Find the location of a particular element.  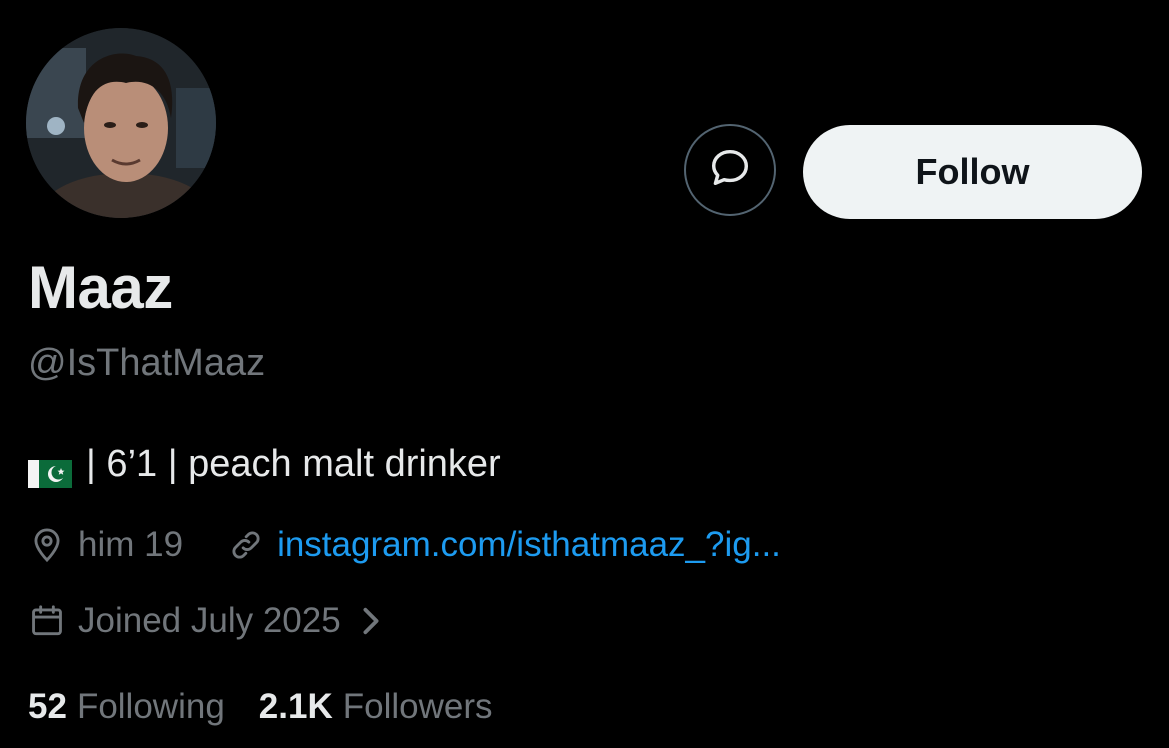

profile-meta-joined-row: Joined July 2025 is located at coordinates (205, 621).